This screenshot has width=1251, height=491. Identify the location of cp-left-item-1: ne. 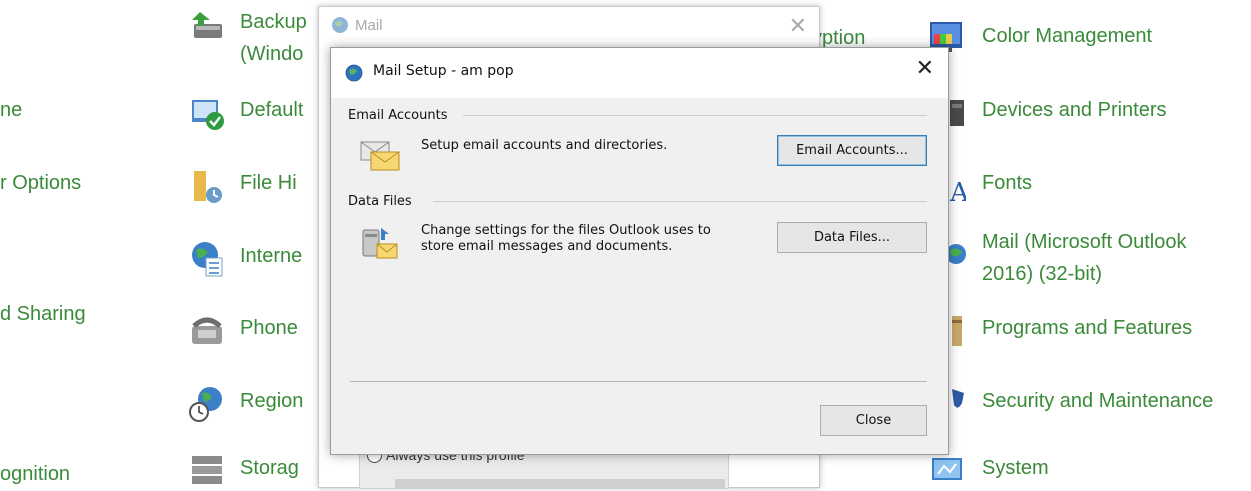
(11, 110).